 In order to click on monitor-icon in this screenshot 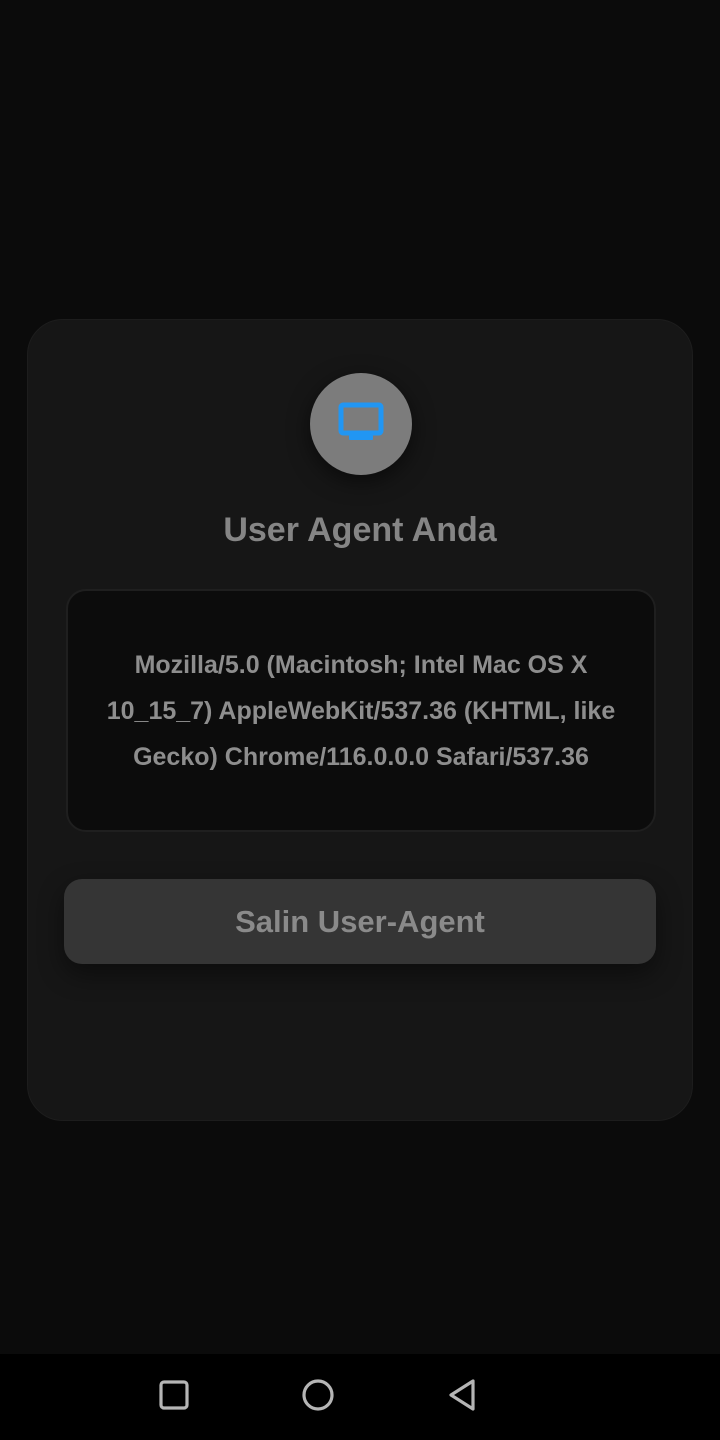, I will do `click(361, 424)`.